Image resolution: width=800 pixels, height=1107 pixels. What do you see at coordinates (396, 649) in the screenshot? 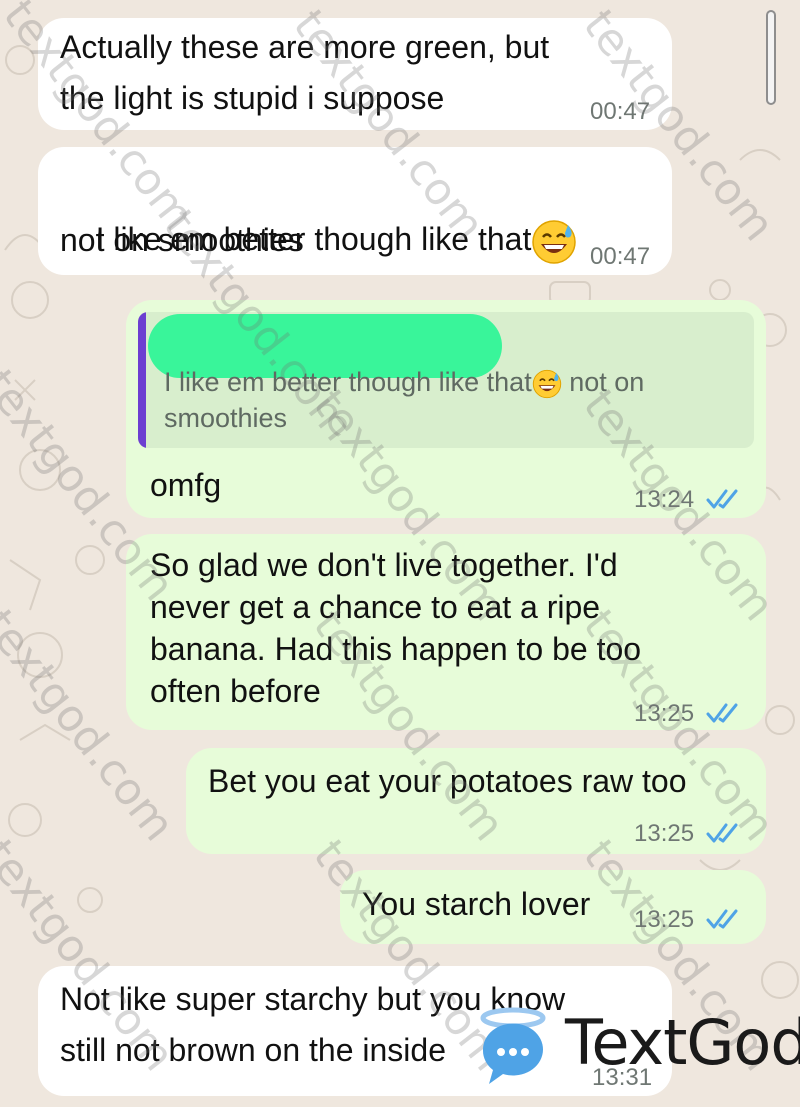
I see `message-text: banana. Had this happen to be too` at bounding box center [396, 649].